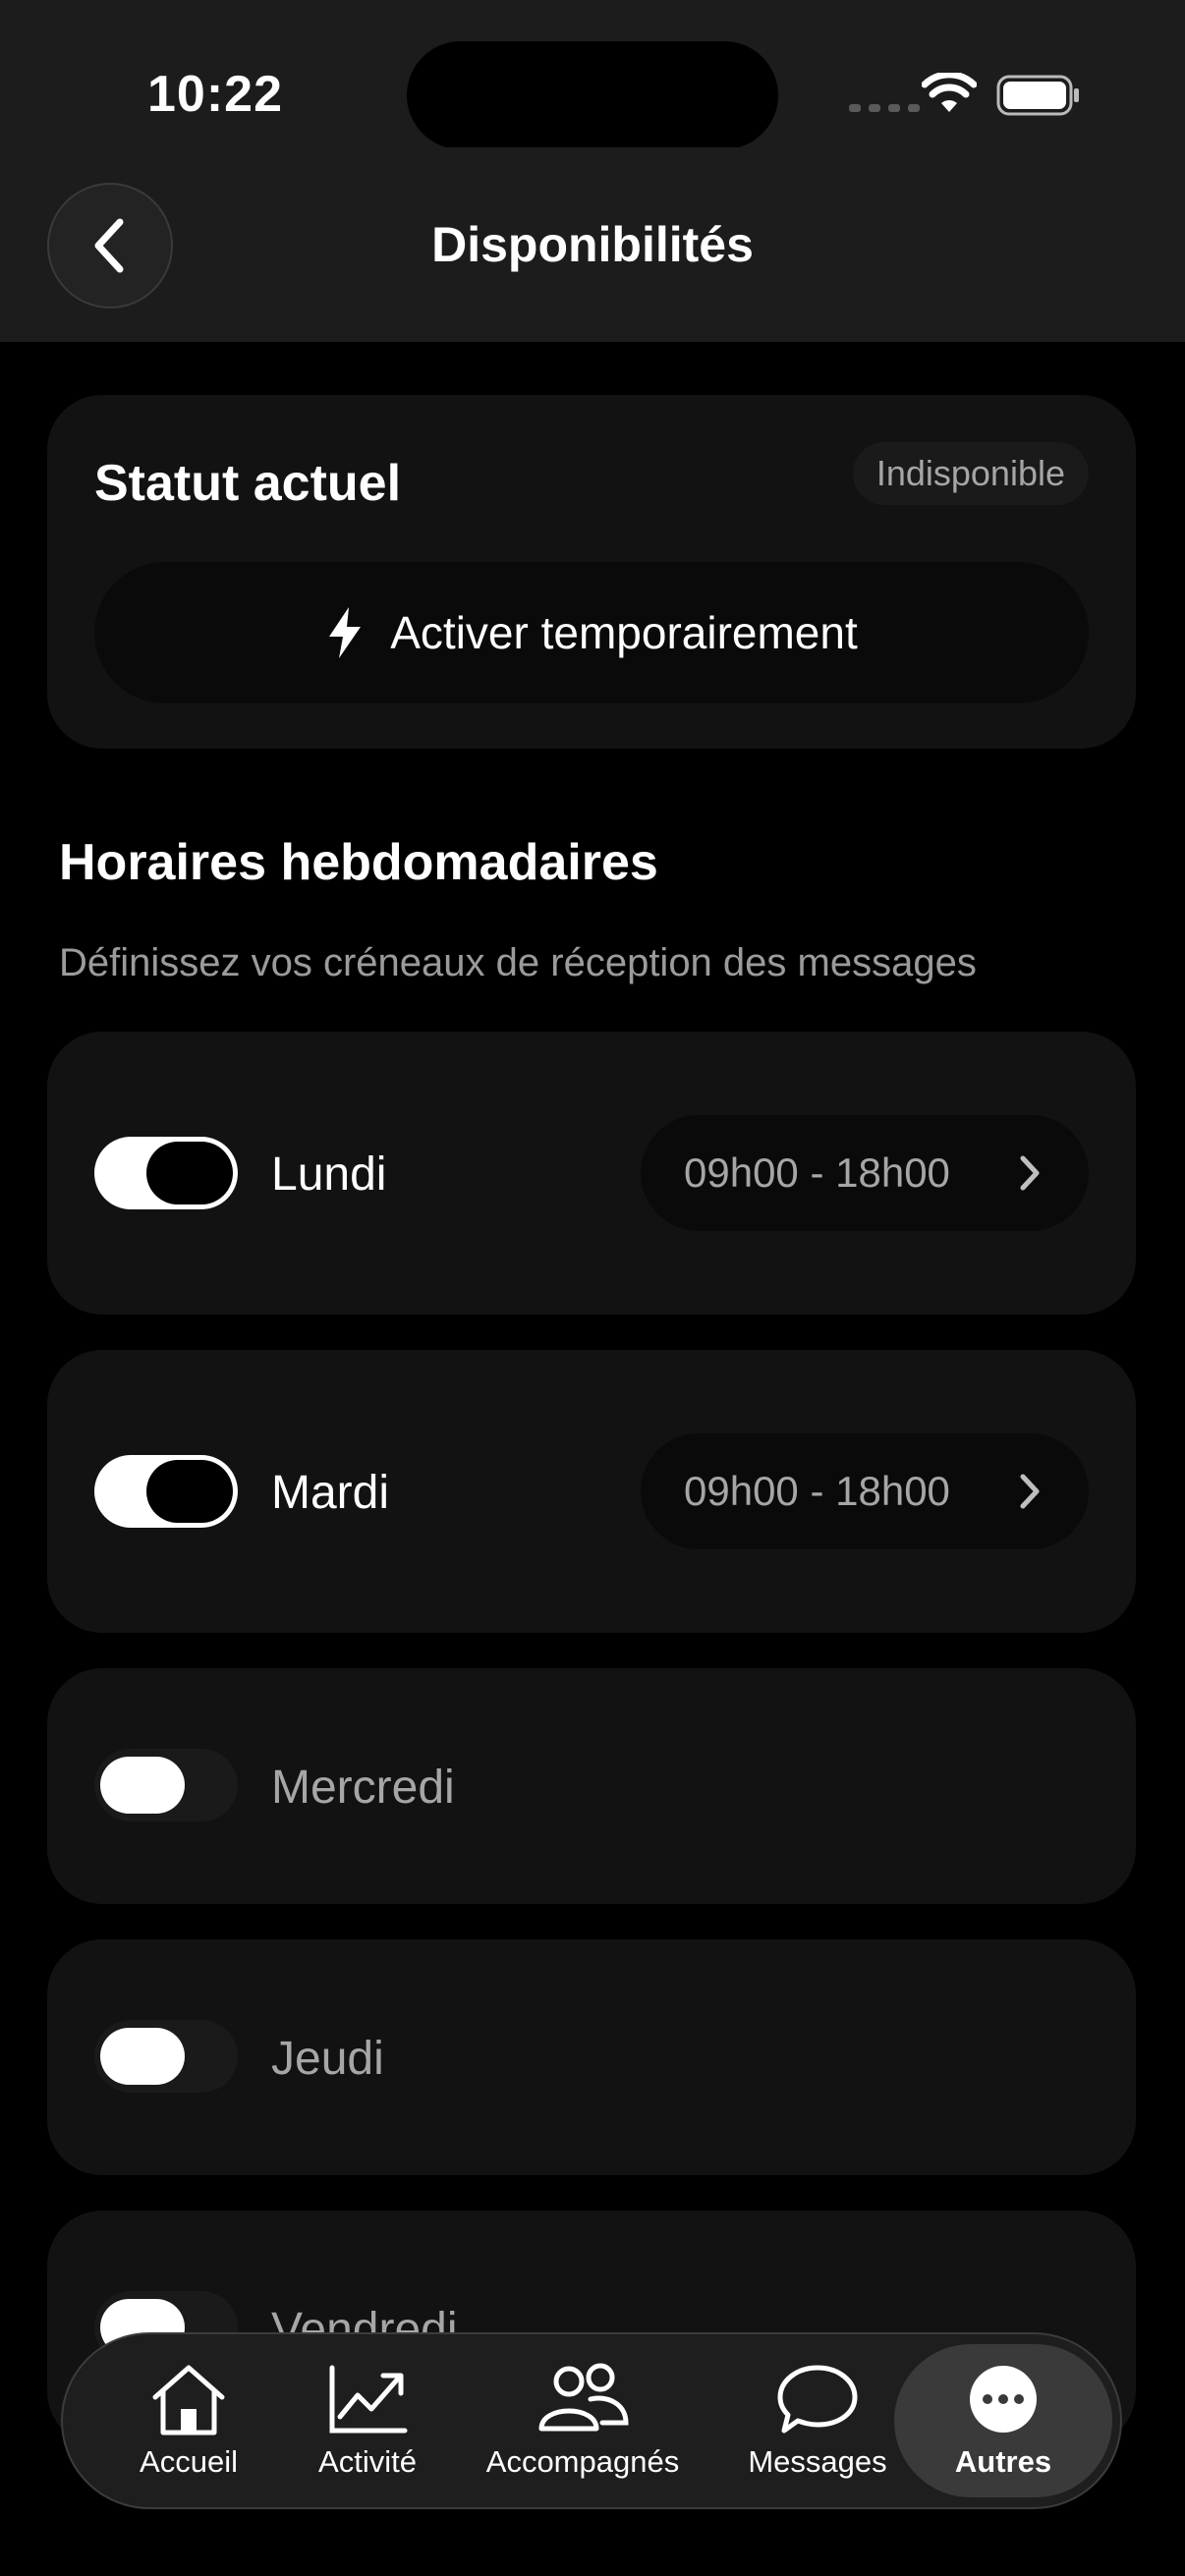  I want to click on day-label: Lundi, so click(329, 1174).